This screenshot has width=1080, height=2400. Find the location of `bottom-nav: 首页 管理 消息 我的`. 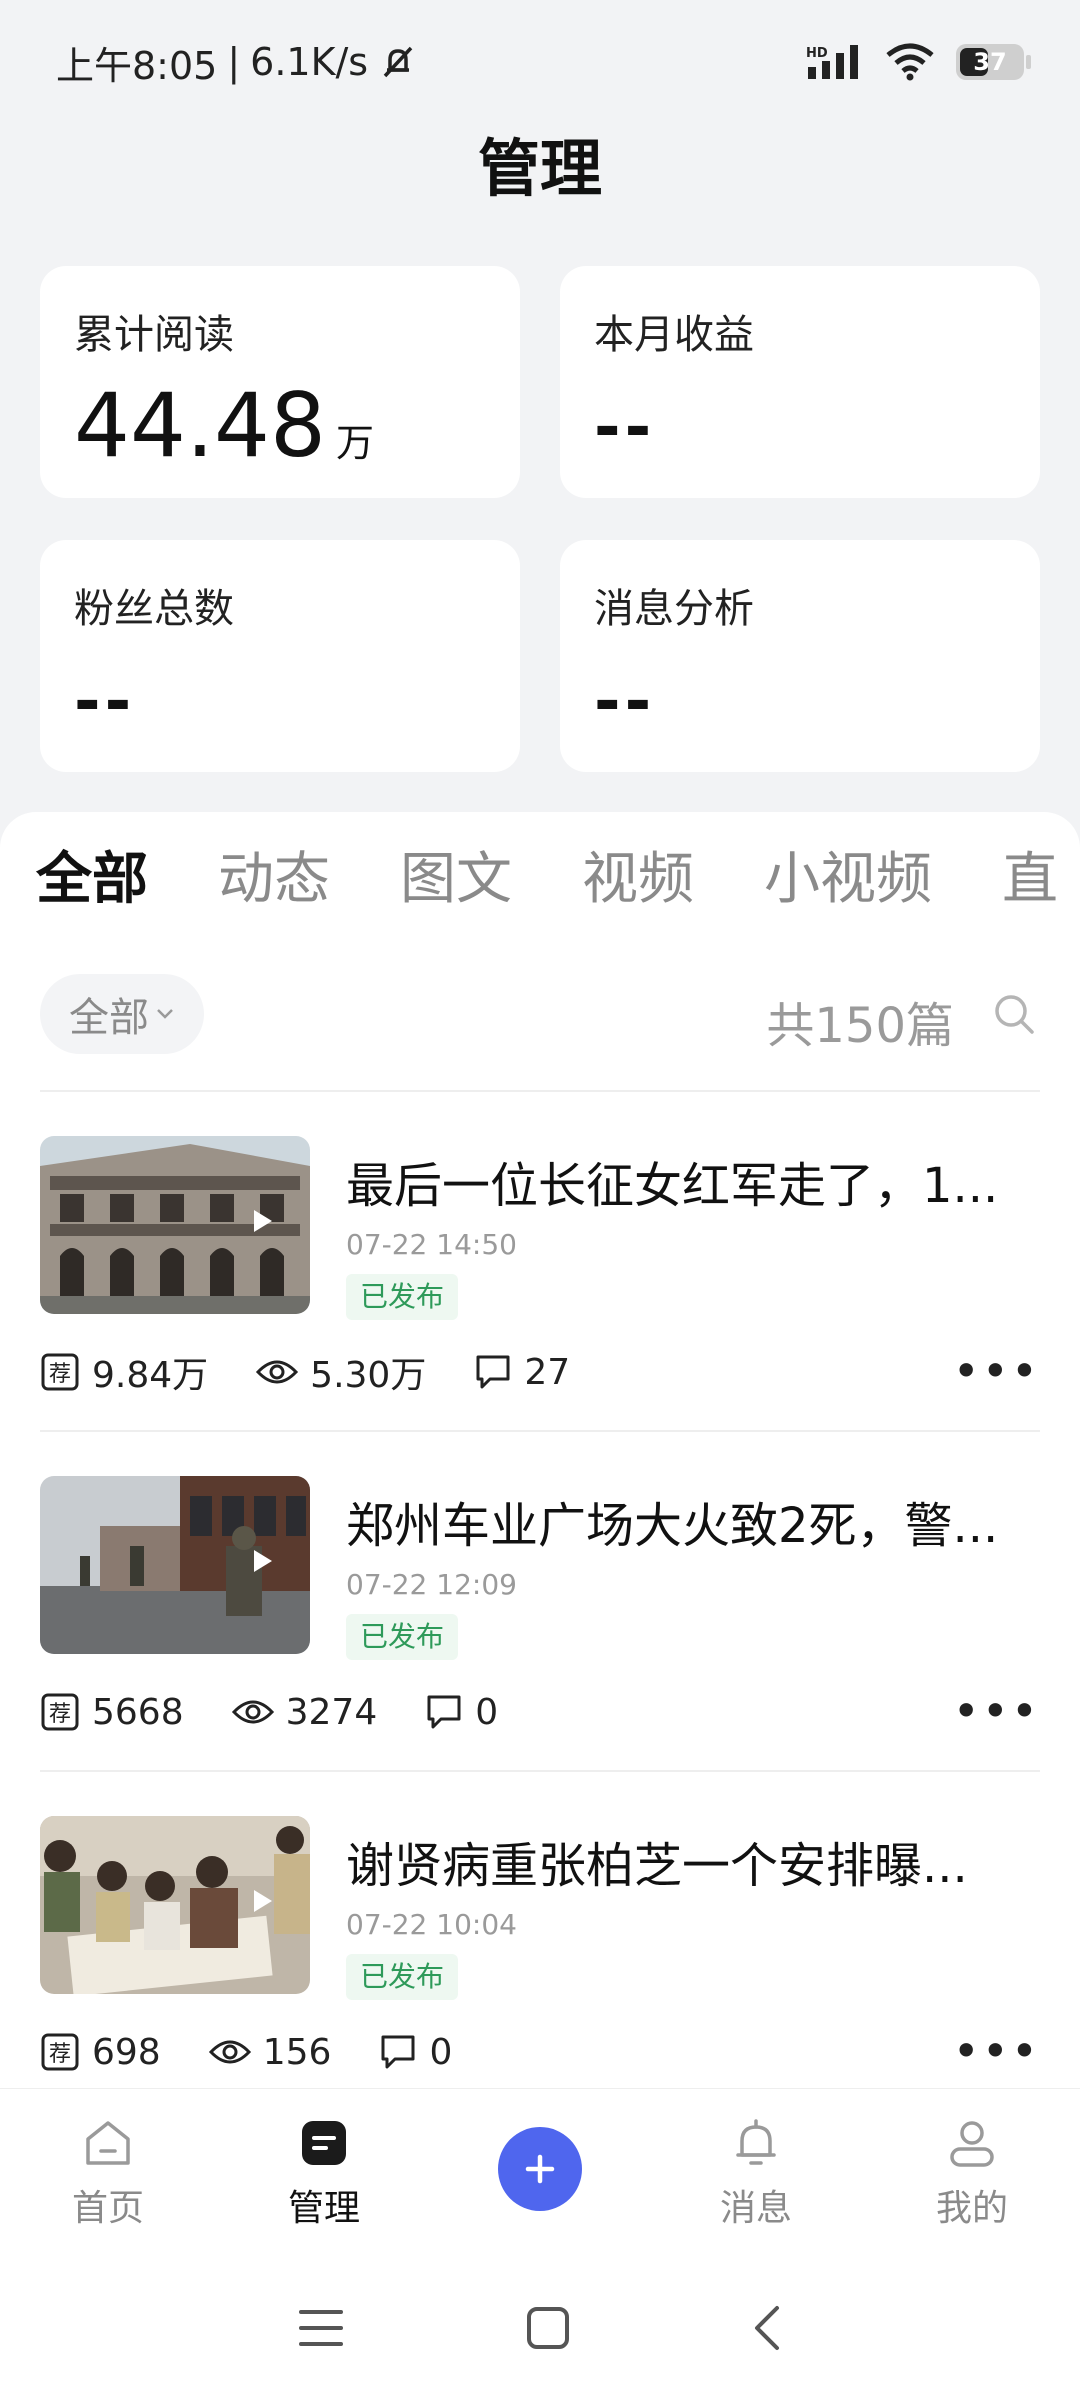

bottom-nav: 首页 管理 消息 我的 is located at coordinates (540, 2172).